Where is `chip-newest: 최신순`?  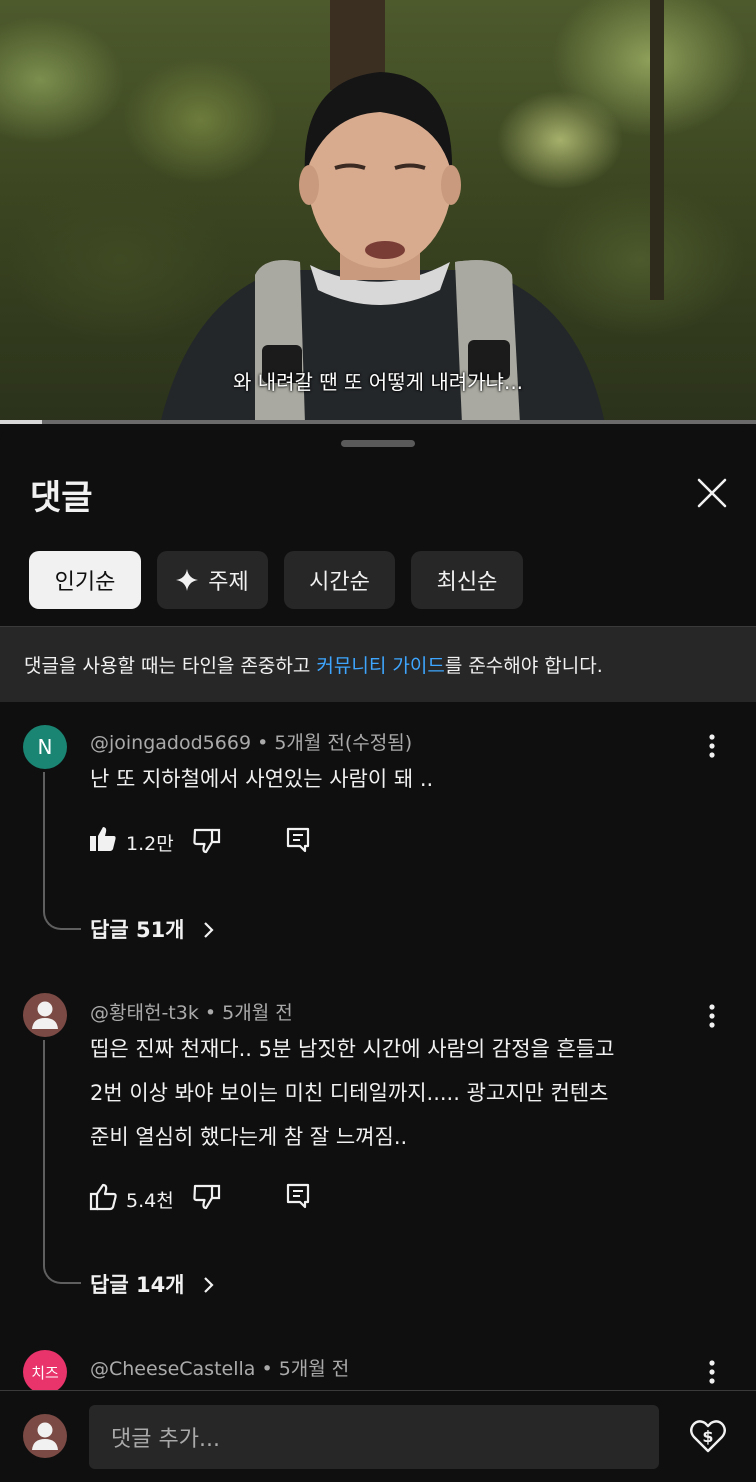
chip-newest: 최신순 is located at coordinates (467, 580).